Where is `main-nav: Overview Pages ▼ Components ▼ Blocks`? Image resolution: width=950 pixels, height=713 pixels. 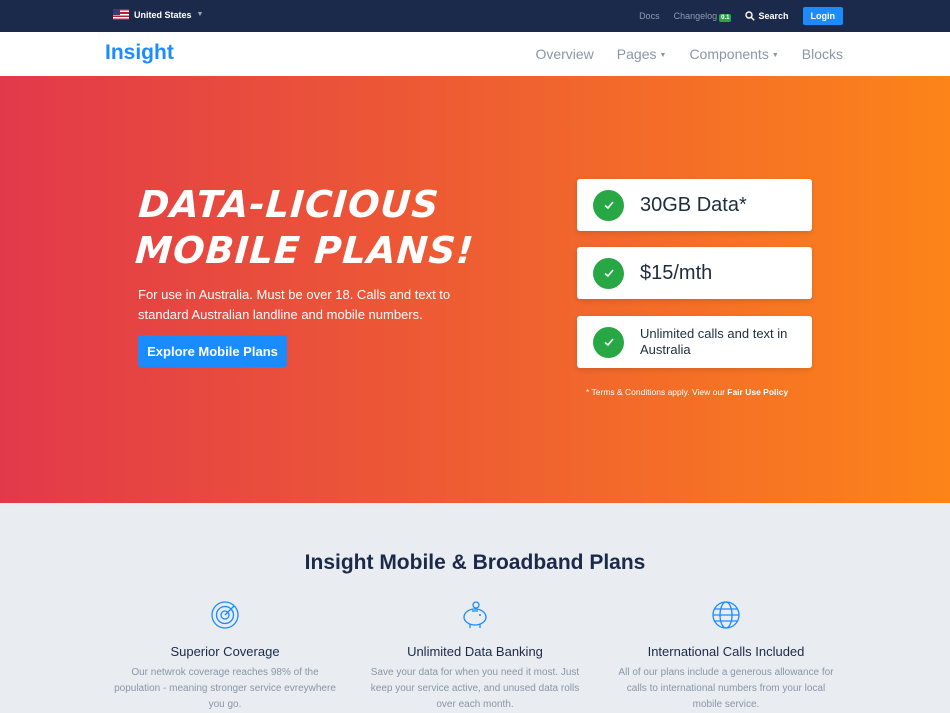
main-nav: Overview Pages ▼ Components ▼ Blocks is located at coordinates (689, 54).